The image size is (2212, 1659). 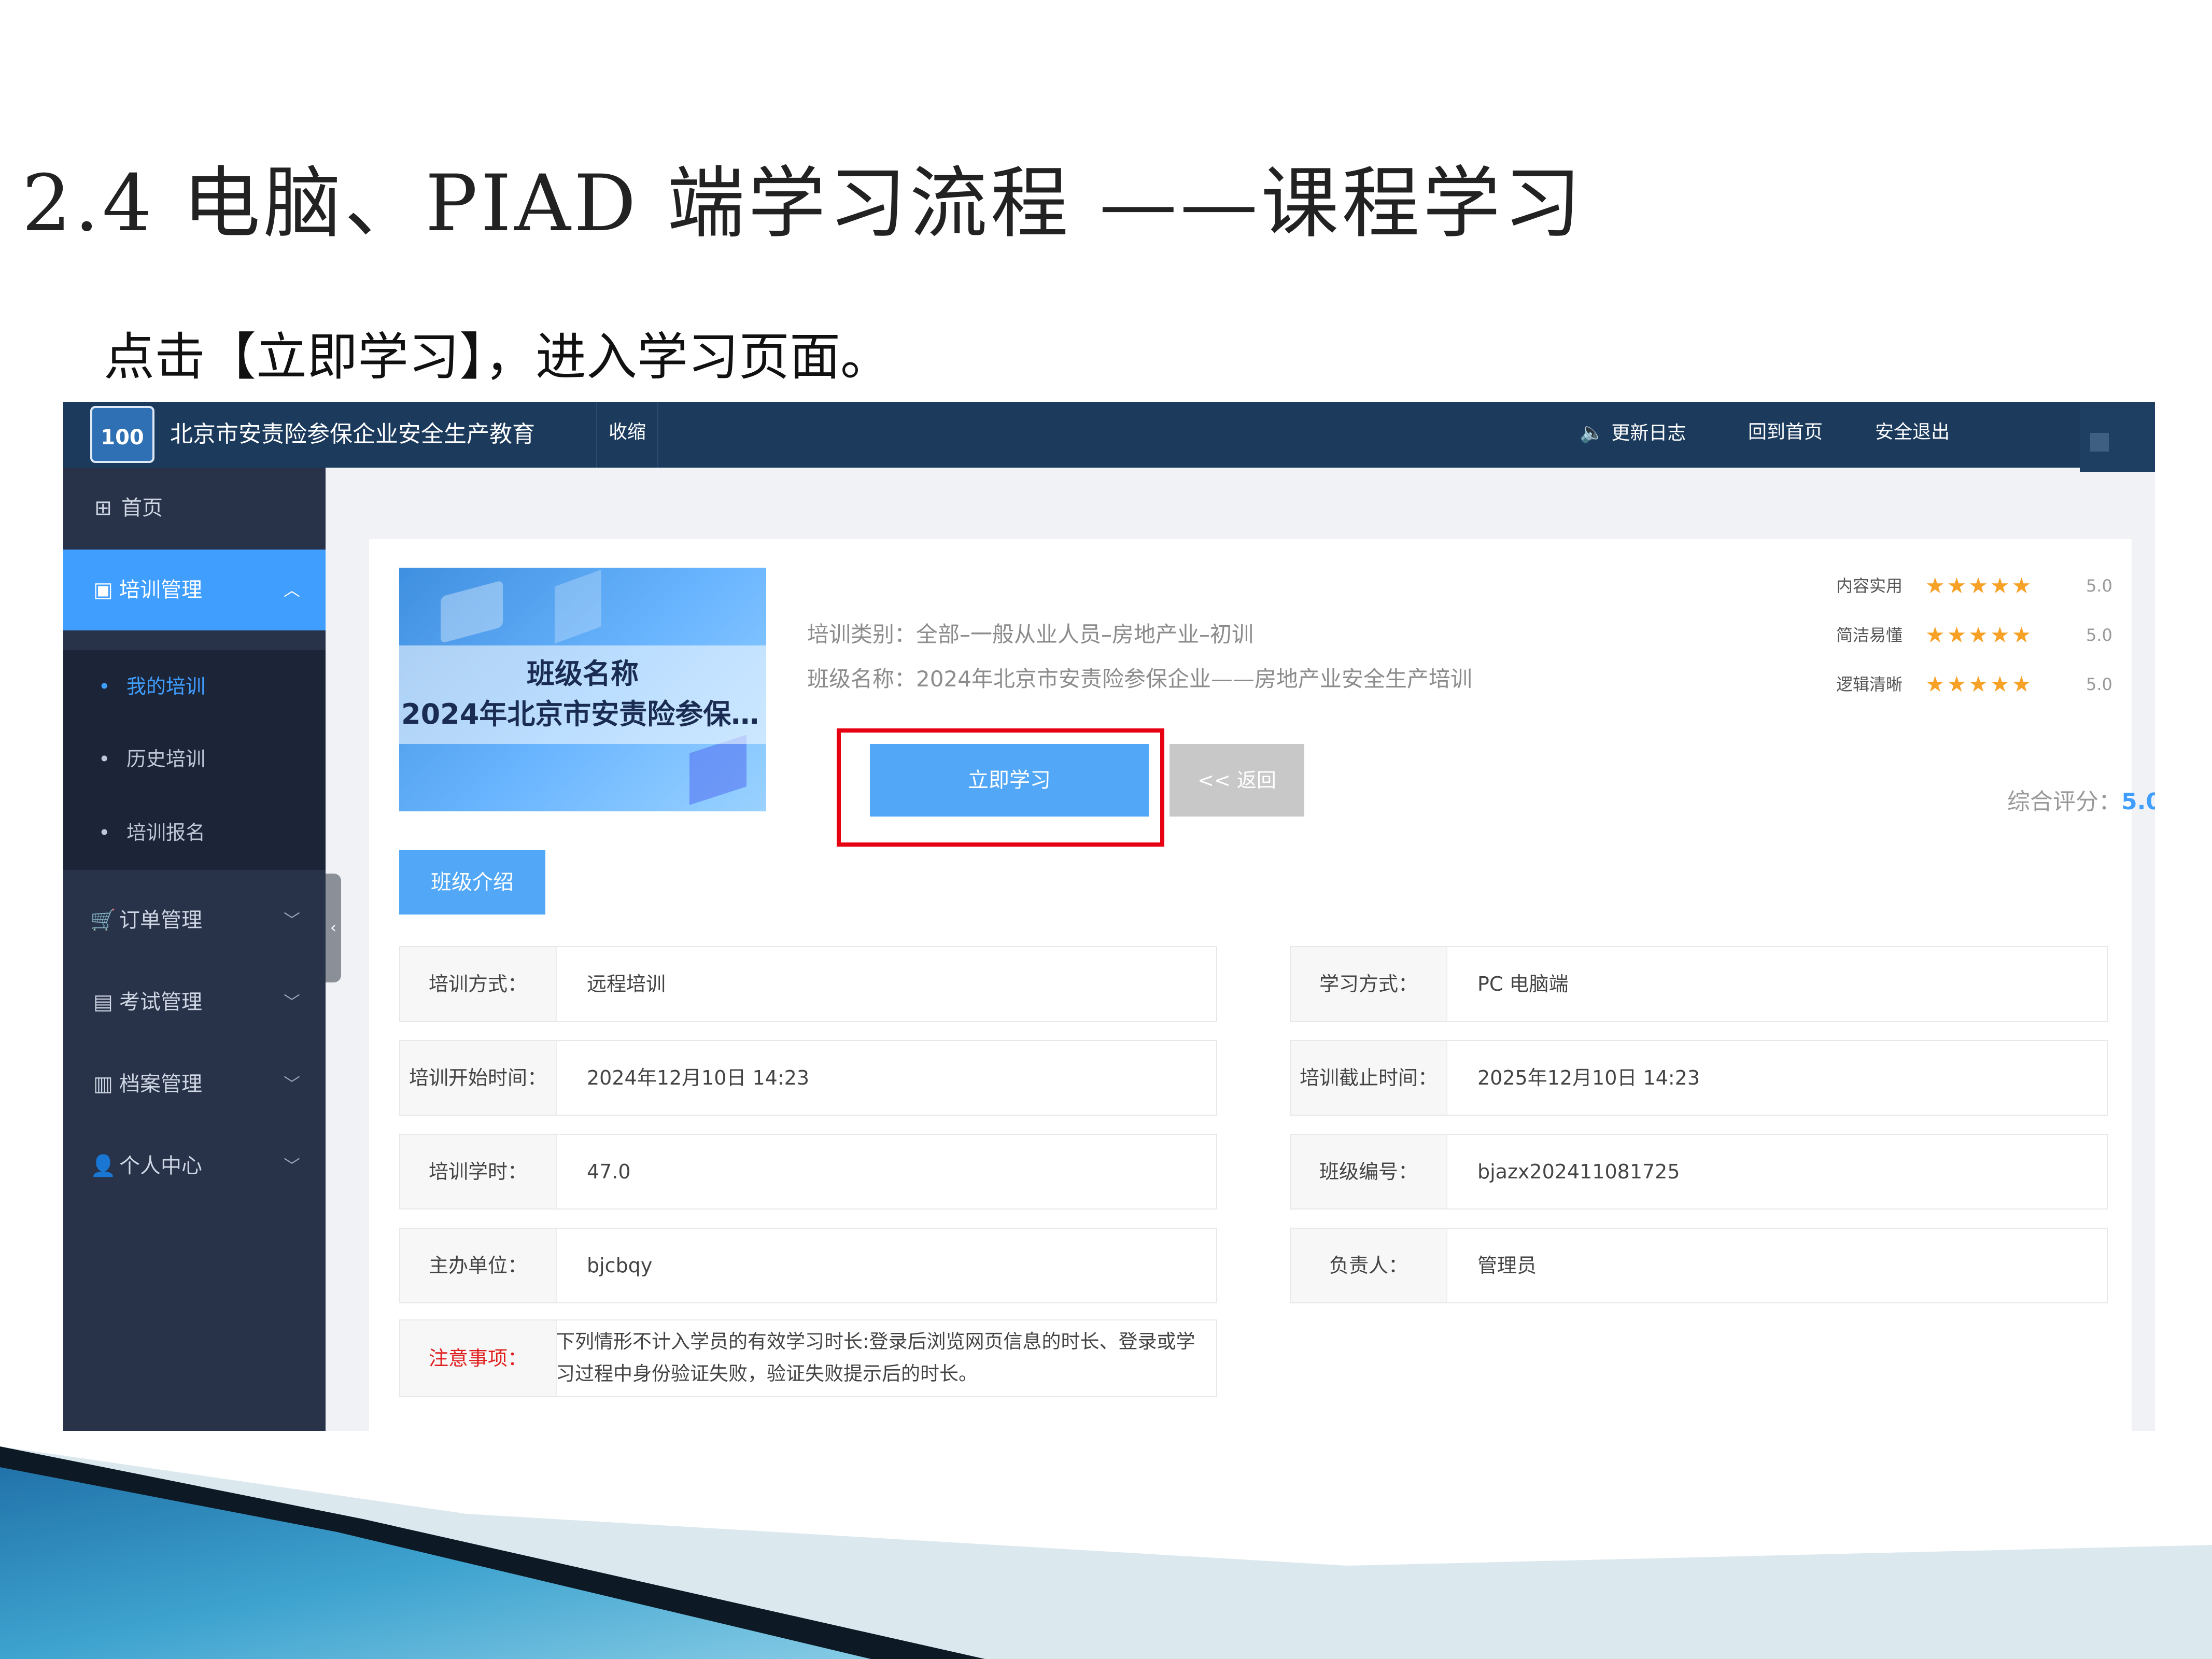 What do you see at coordinates (1648, 433) in the screenshot?
I see `update-log-label: 更新日志` at bounding box center [1648, 433].